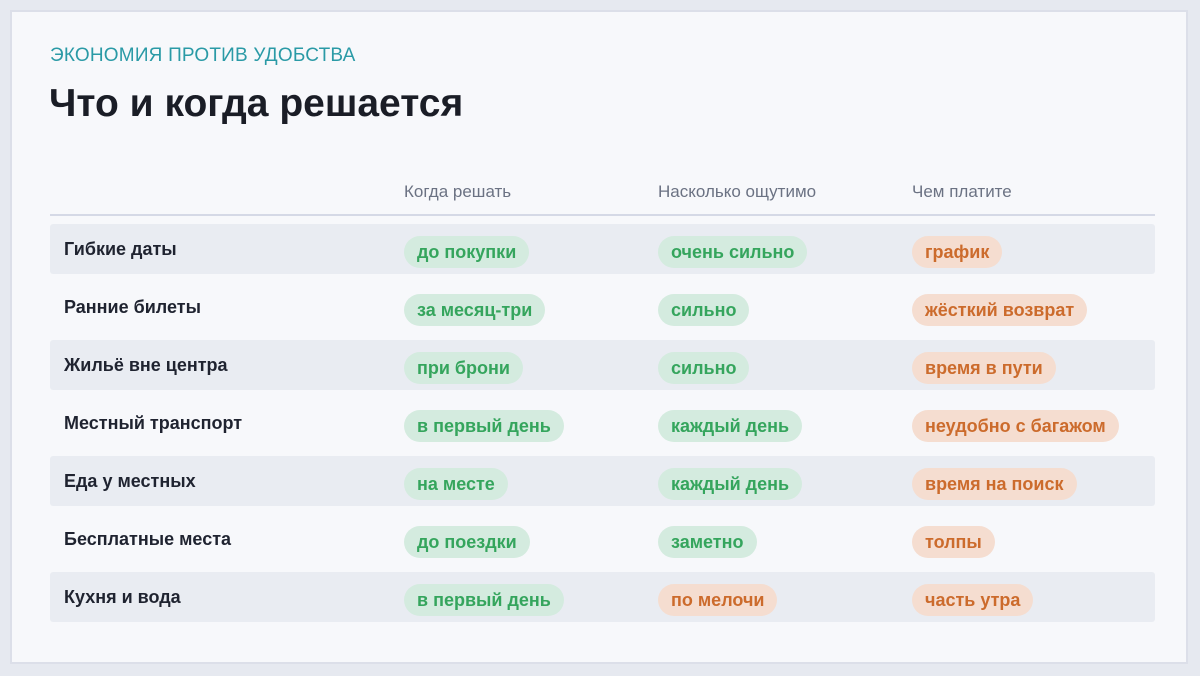 This screenshot has width=1200, height=676. I want to click on row-label: Еда у местных, so click(130, 481).